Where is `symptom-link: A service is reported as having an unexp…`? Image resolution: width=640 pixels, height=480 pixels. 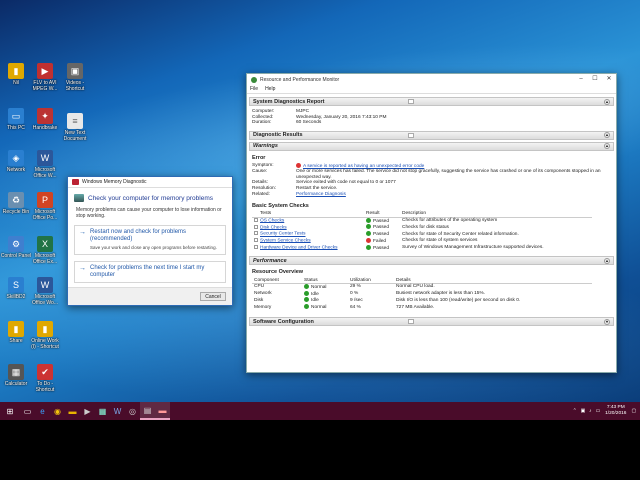 symptom-link: A service is reported as having an unexp… is located at coordinates (363, 166).